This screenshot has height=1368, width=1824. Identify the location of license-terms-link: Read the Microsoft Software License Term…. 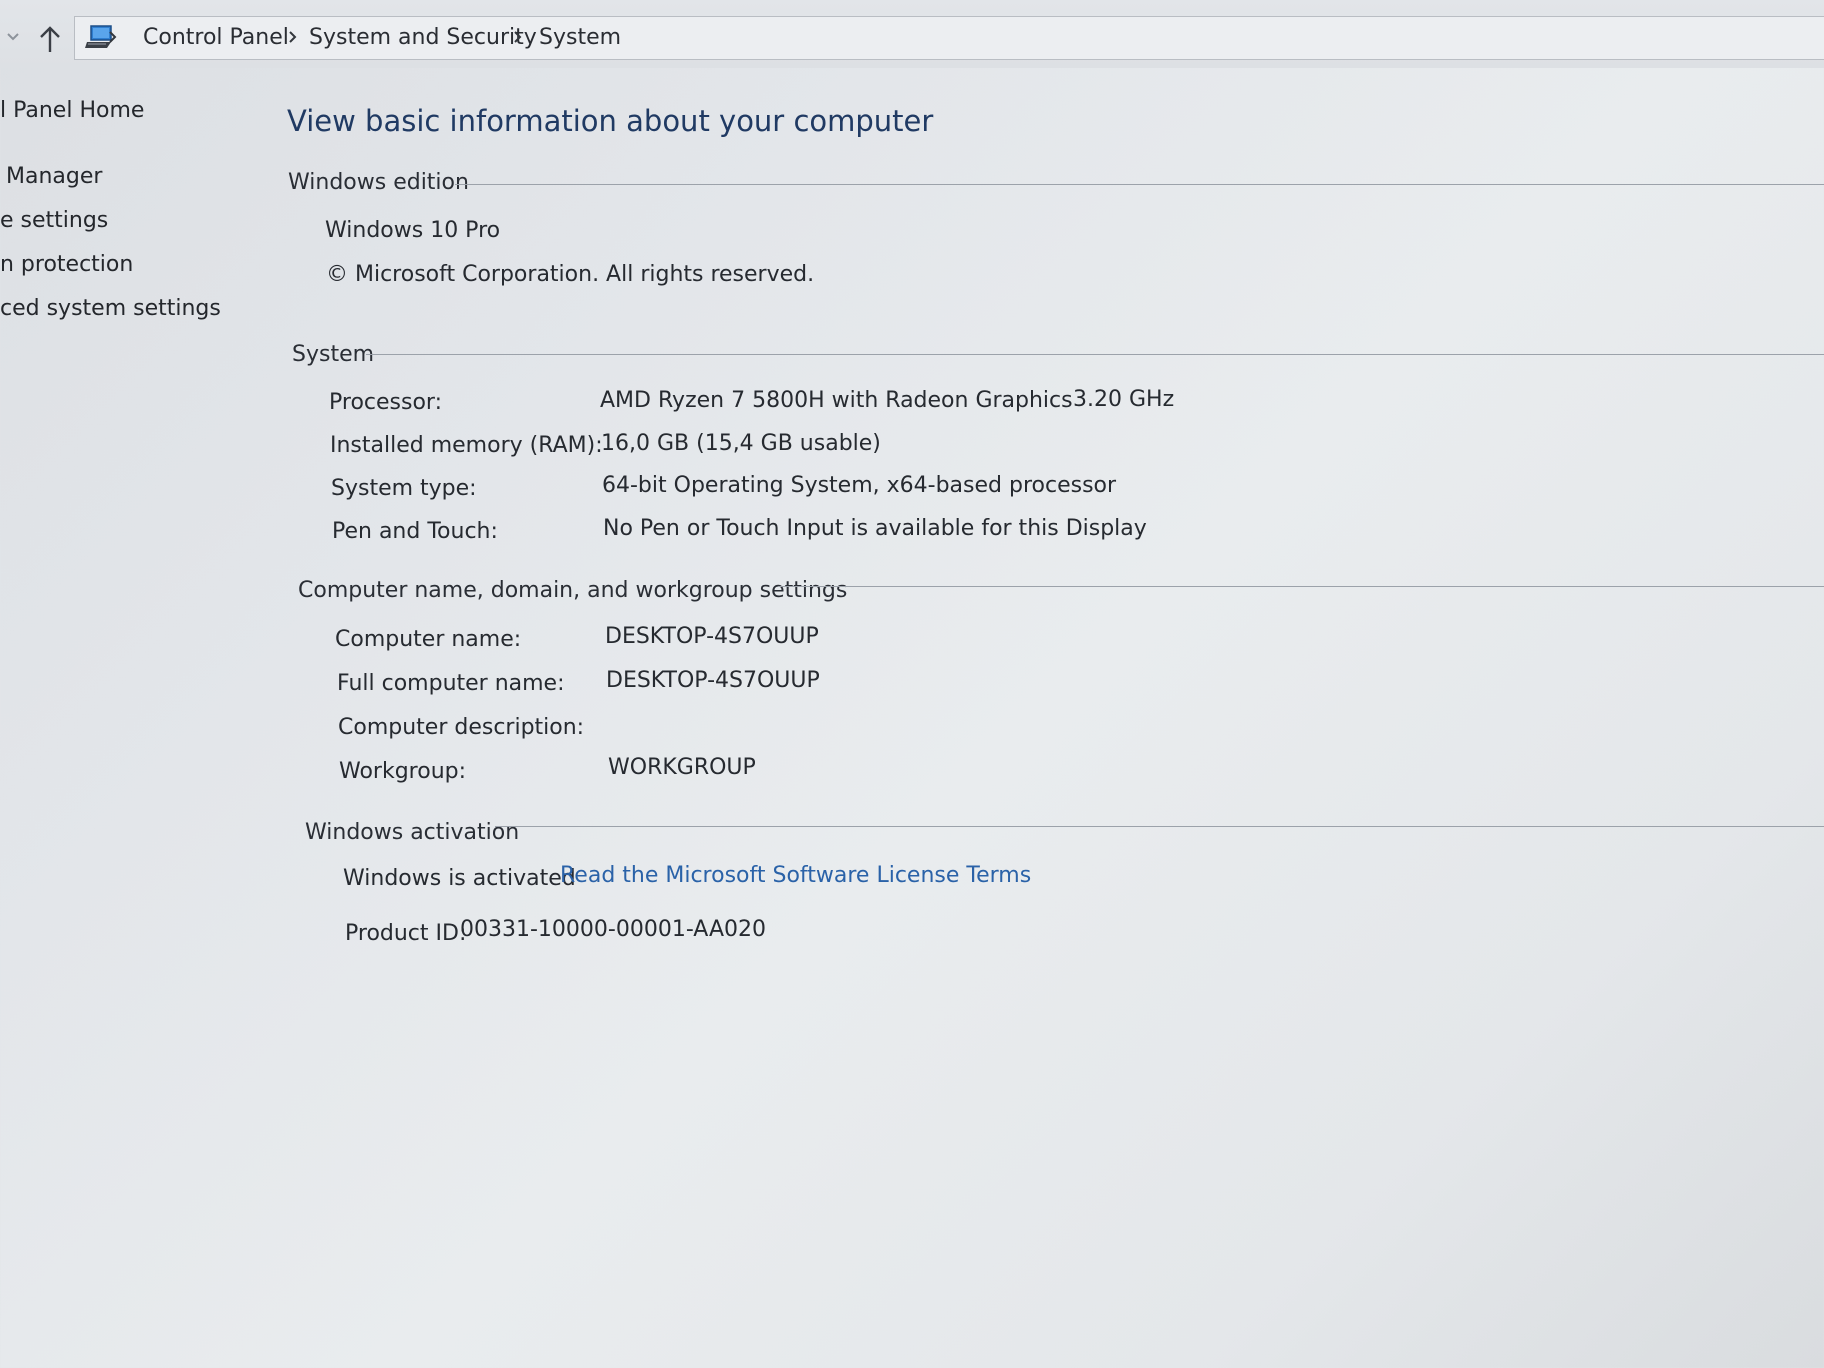
(795, 875).